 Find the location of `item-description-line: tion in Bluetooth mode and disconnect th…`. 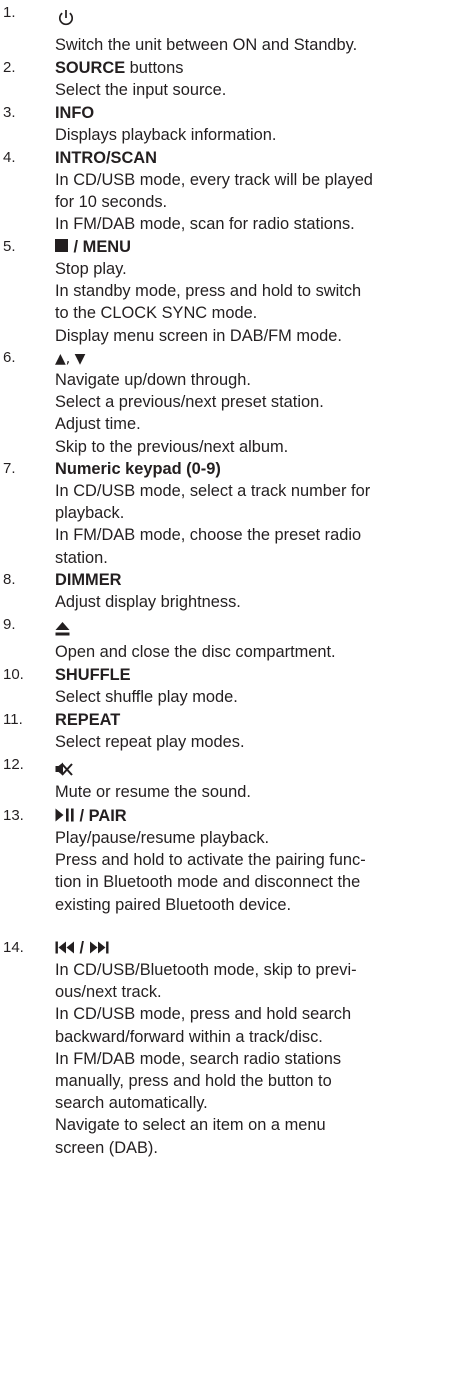

item-description-line: tion in Bluetooth mode and disconnect th… is located at coordinates (208, 882).